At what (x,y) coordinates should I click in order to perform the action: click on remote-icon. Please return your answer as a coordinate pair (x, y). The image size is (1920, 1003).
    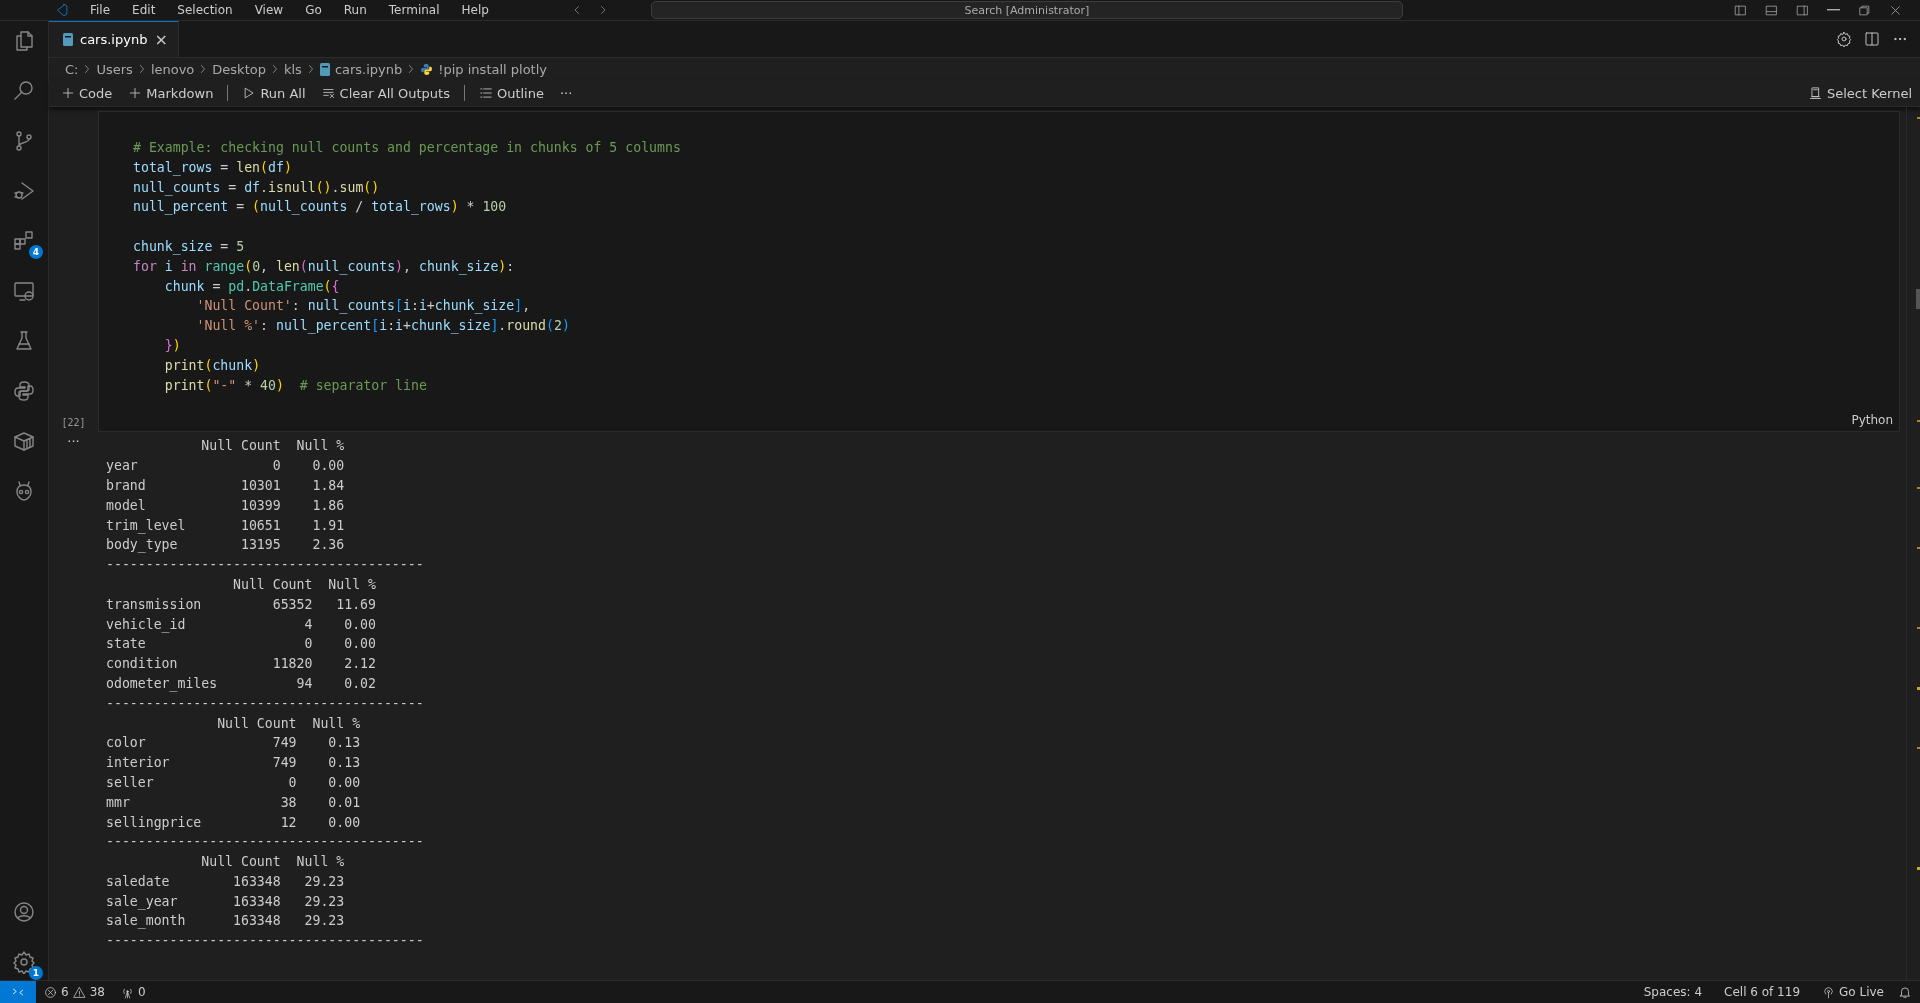
    Looking at the image, I should click on (18, 992).